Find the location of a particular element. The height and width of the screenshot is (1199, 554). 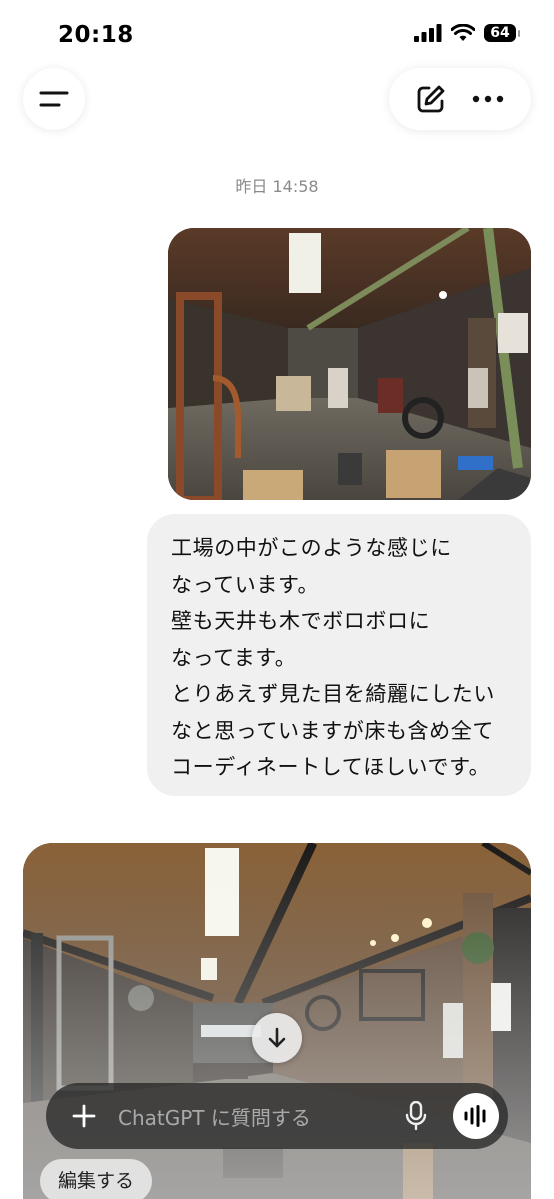

message-timestamp: 昨日 14:58 is located at coordinates (277, 186).